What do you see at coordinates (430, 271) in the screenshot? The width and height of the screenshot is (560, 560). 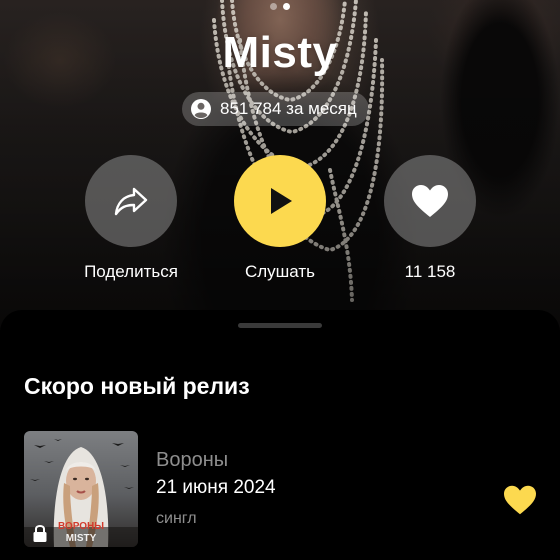 I see `likes-count: 11 158` at bounding box center [430, 271].